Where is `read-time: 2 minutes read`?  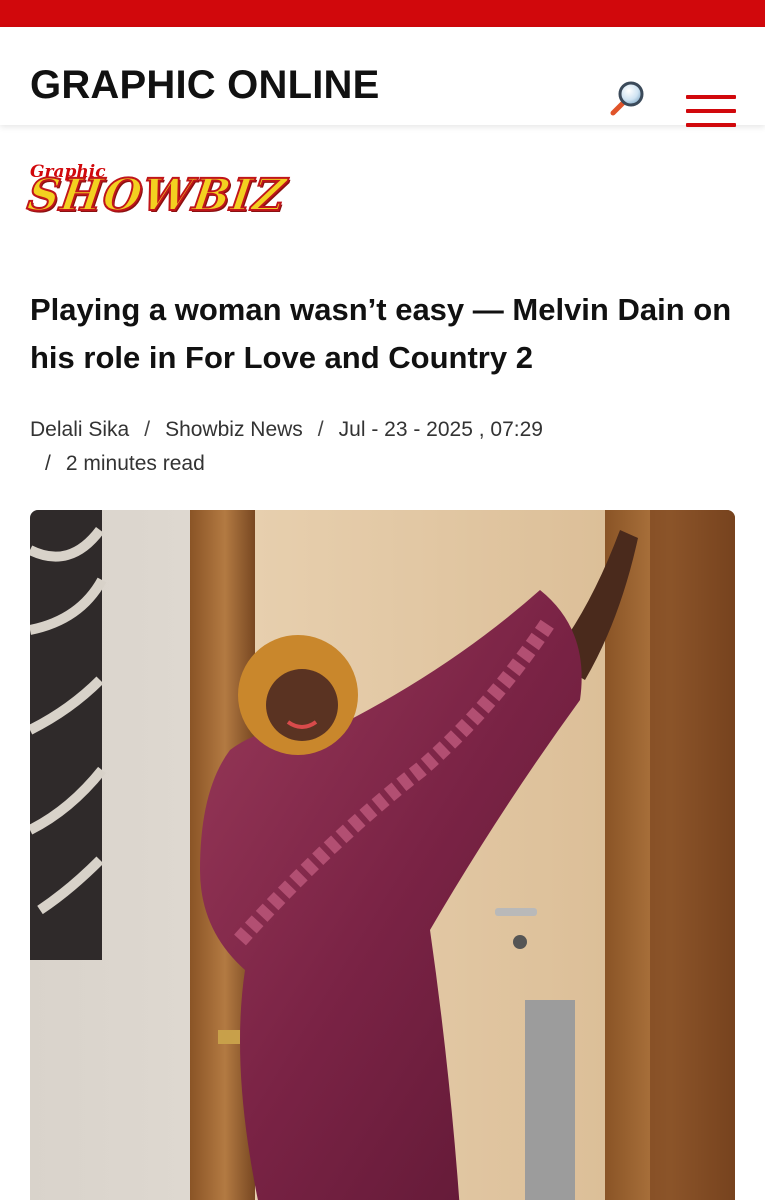 read-time: 2 minutes read is located at coordinates (135, 463).